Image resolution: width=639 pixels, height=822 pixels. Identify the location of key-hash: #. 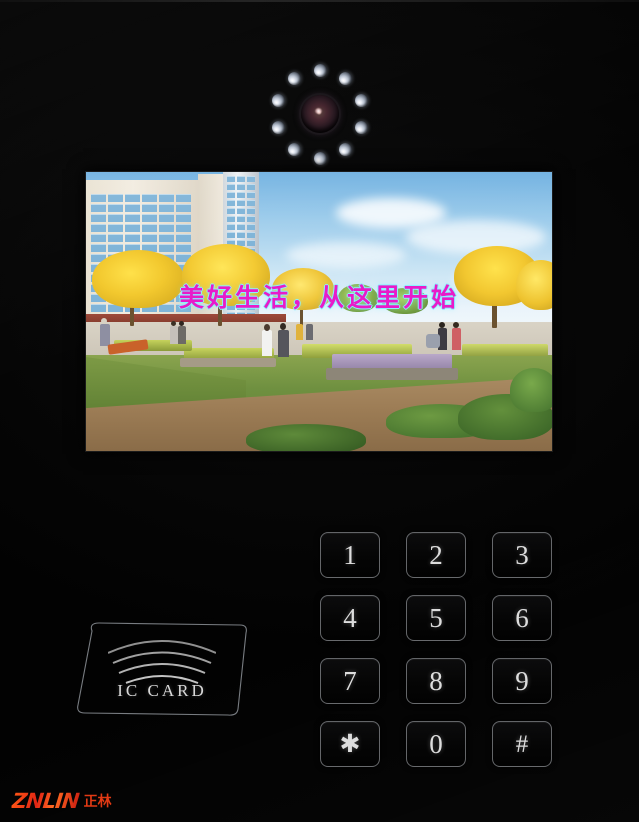
(522, 744).